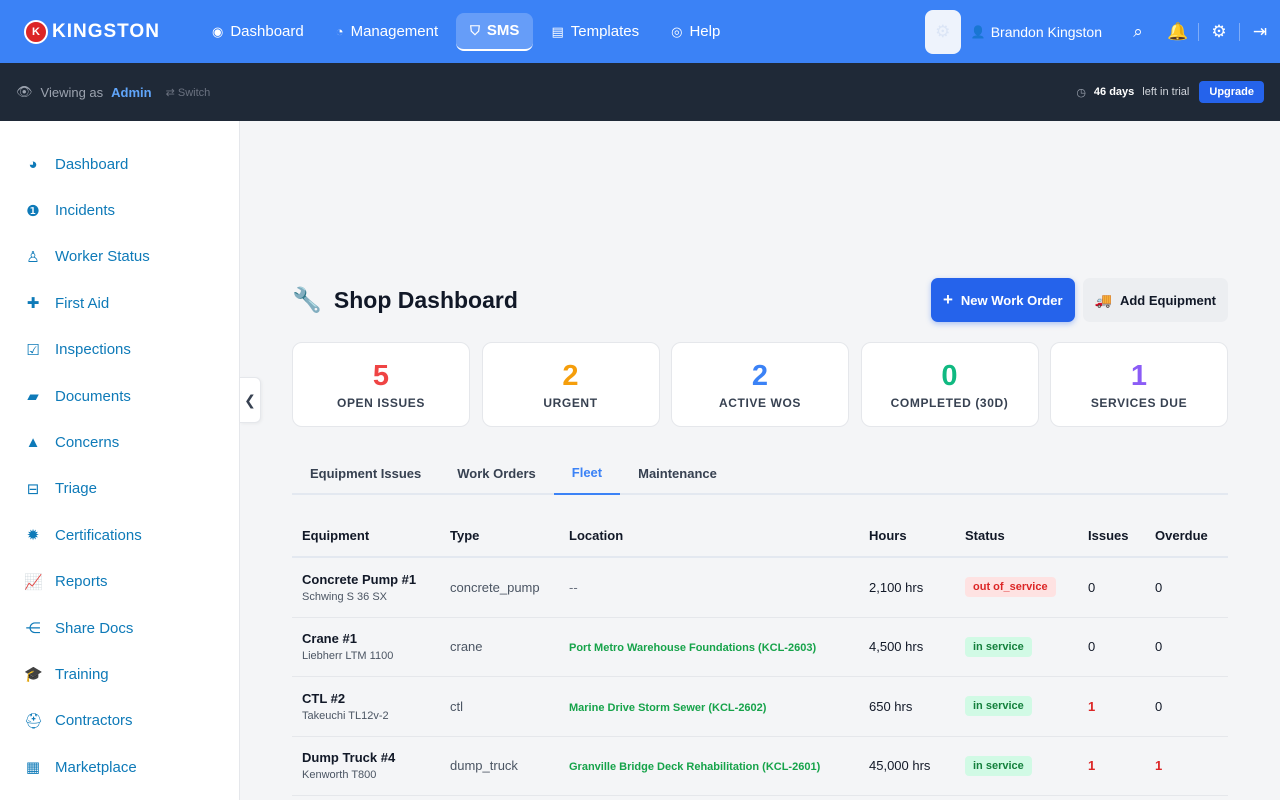  I want to click on equipment-name: Concrete Pump #1, so click(371, 579).